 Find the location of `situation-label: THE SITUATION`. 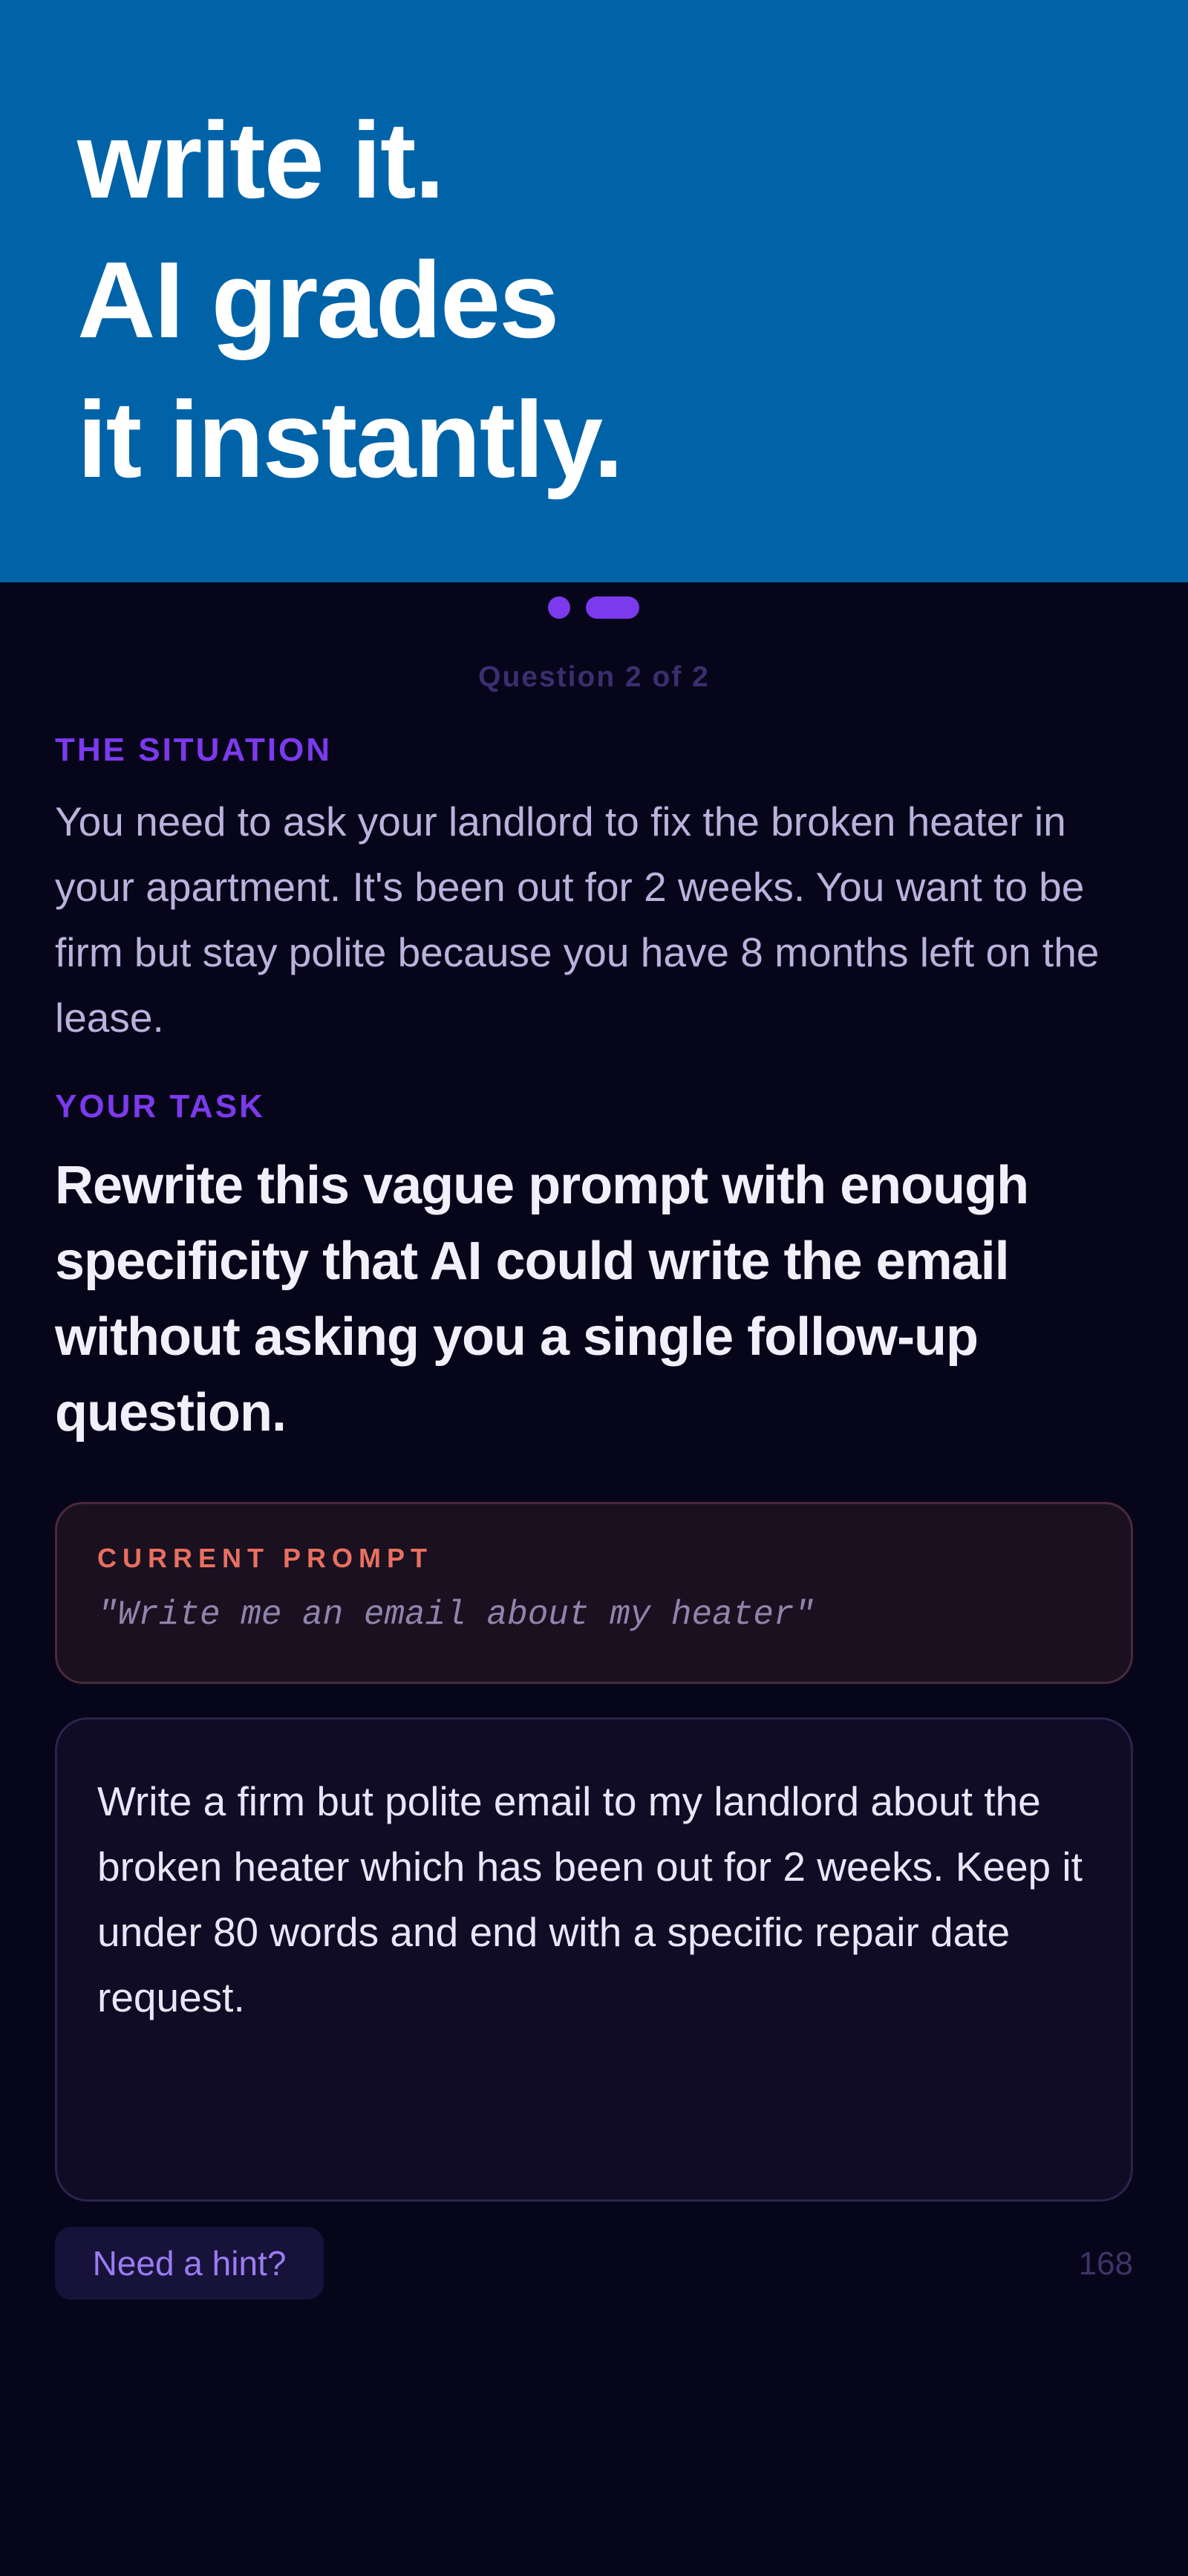

situation-label: THE SITUATION is located at coordinates (194, 750).